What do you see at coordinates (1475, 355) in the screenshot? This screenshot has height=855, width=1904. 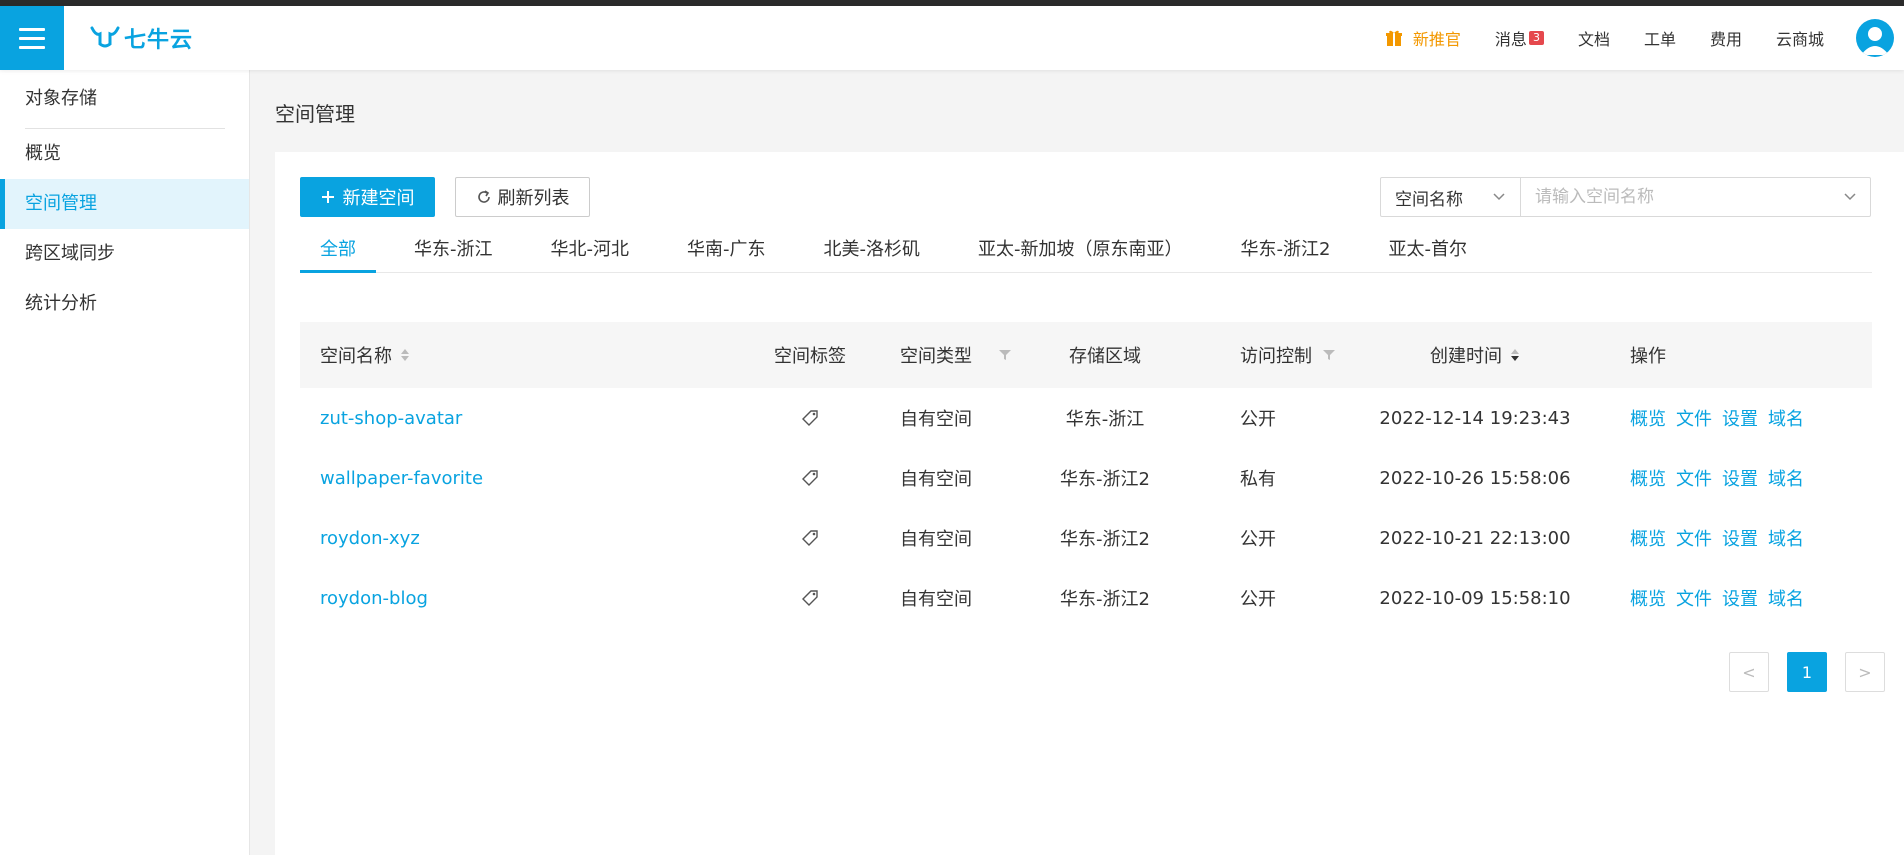 I see `col-header-created: 创建时间` at bounding box center [1475, 355].